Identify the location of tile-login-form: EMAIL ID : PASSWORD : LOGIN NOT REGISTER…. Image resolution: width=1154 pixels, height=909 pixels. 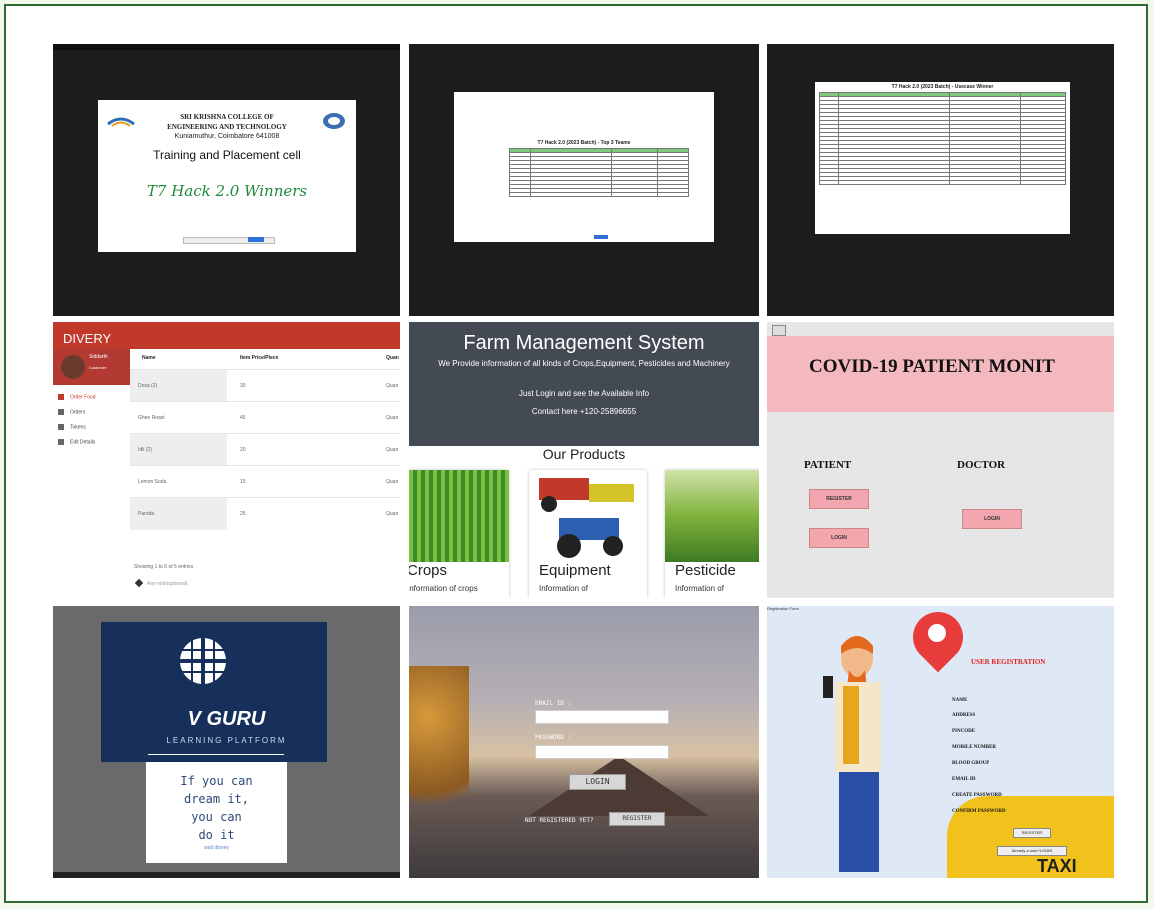
(584, 742).